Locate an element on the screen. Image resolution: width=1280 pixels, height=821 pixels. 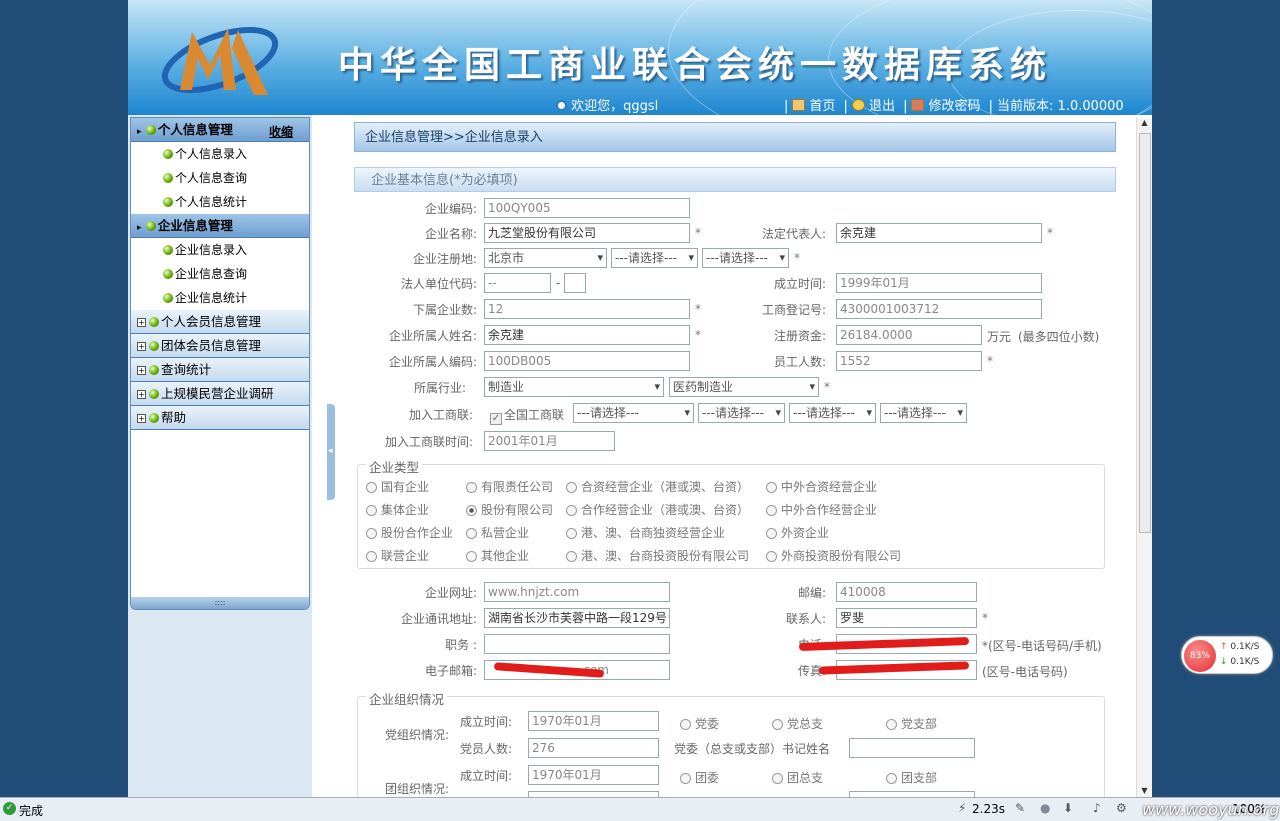
radio-enterprise-type: 中外合作经营企业 is located at coordinates (821, 509).